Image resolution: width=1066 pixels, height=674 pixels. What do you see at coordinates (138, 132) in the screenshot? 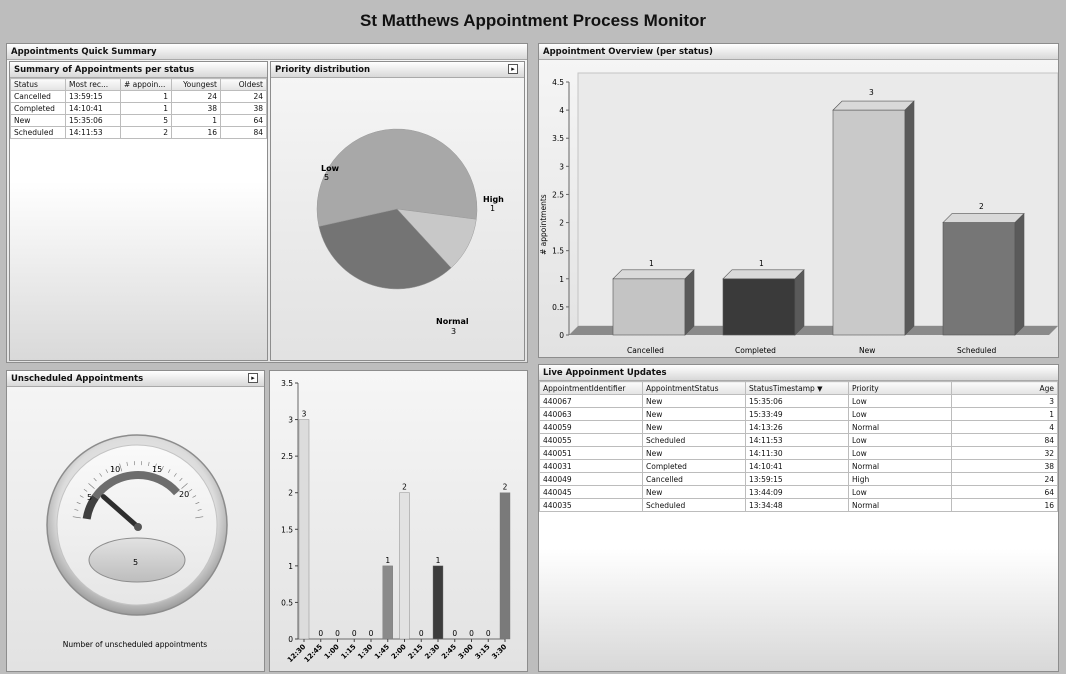
I see `table-row: Scheduled 14:11:53 2 16 84` at bounding box center [138, 132].